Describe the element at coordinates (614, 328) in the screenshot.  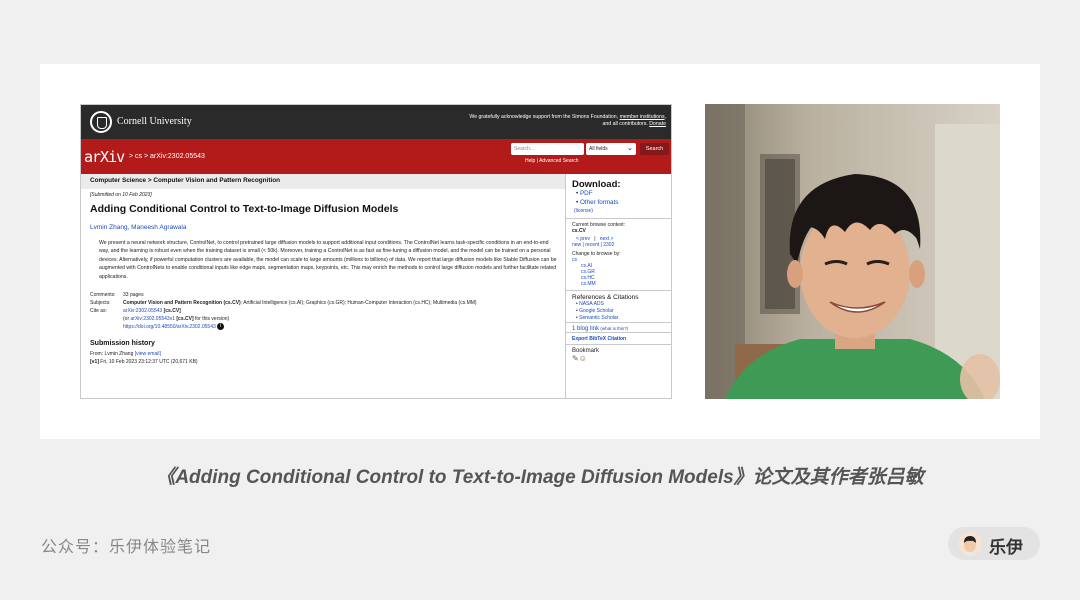
I see `what-is-this-link: (what is this?)` at that location.